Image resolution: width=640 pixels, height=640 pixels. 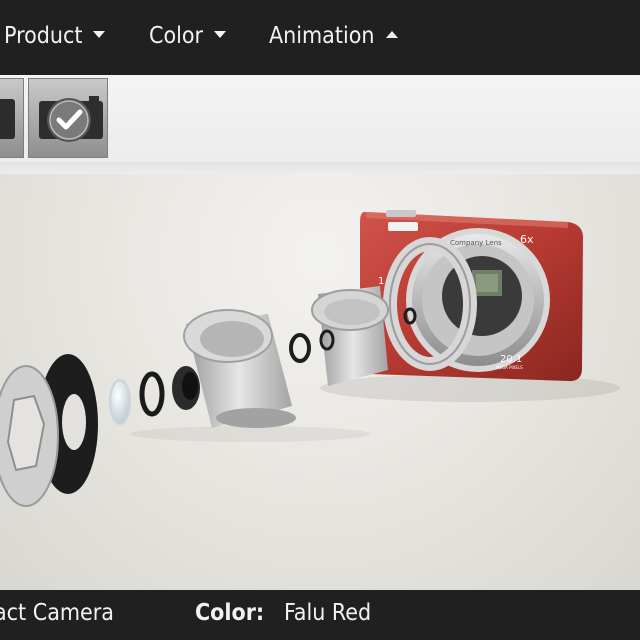 I want to click on product-menu-label: Product, so click(x=43, y=36).